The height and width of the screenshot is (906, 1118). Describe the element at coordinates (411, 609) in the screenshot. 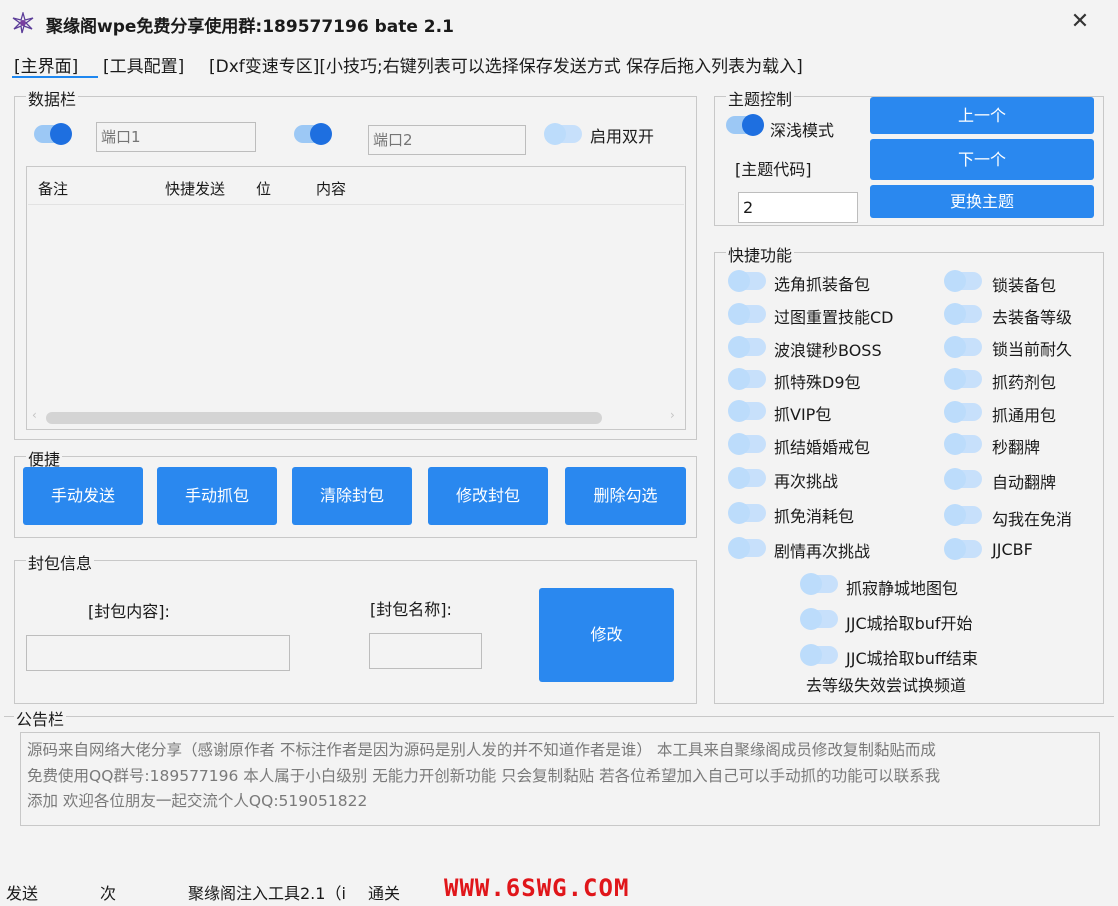

I see `packet-name-label: [封包名称]:` at that location.